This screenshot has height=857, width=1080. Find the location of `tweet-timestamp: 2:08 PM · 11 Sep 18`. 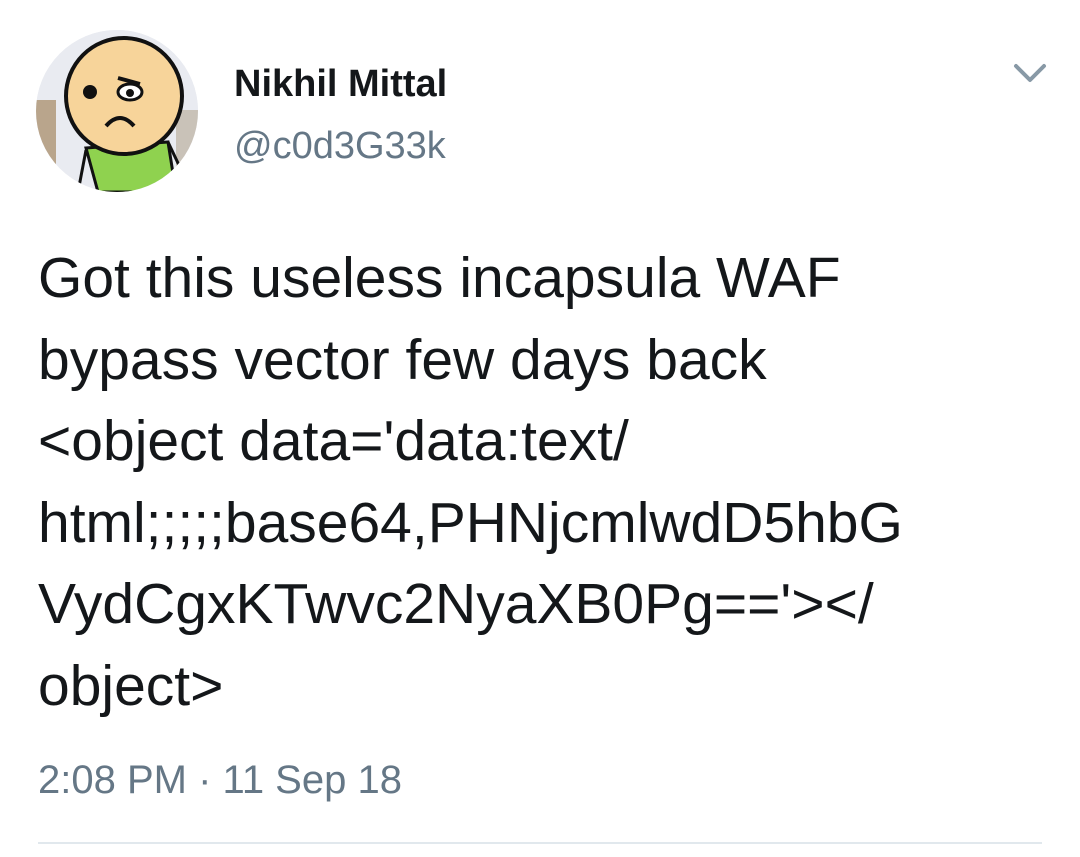

tweet-timestamp: 2:08 PM · 11 Sep 18 is located at coordinates (220, 780).